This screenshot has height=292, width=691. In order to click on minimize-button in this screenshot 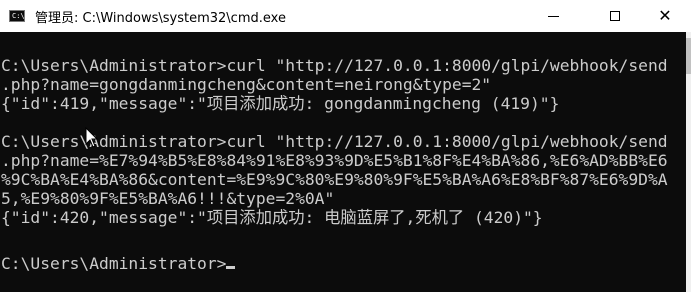, I will do `click(553, 16)`.